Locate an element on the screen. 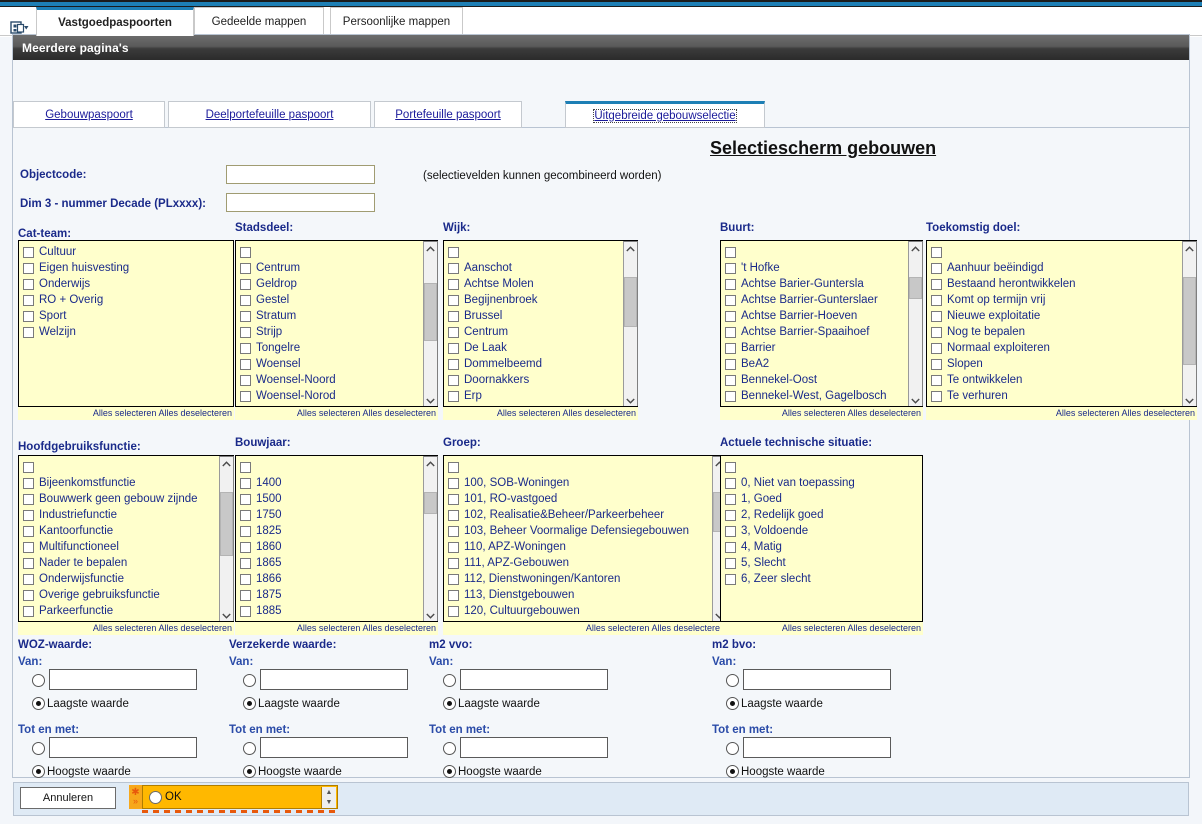 The width and height of the screenshot is (1202, 824). list-item: 6, Zeer slecht is located at coordinates (823, 579).